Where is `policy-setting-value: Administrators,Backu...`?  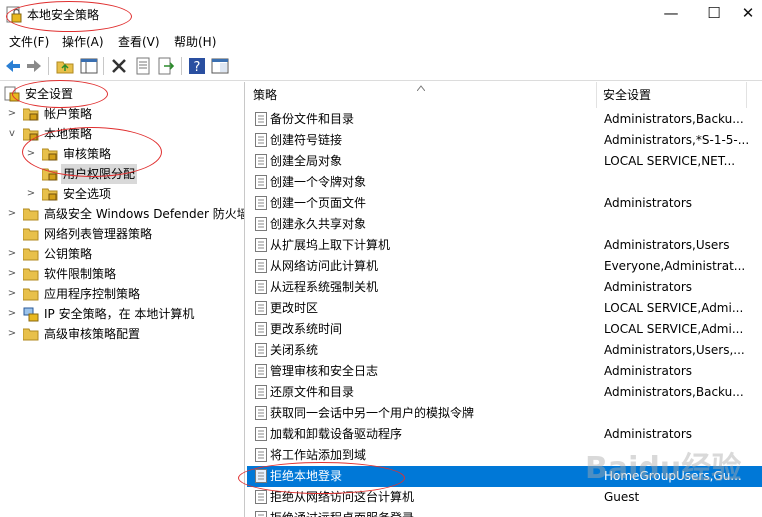 policy-setting-value: Administrators,Backu... is located at coordinates (674, 119).